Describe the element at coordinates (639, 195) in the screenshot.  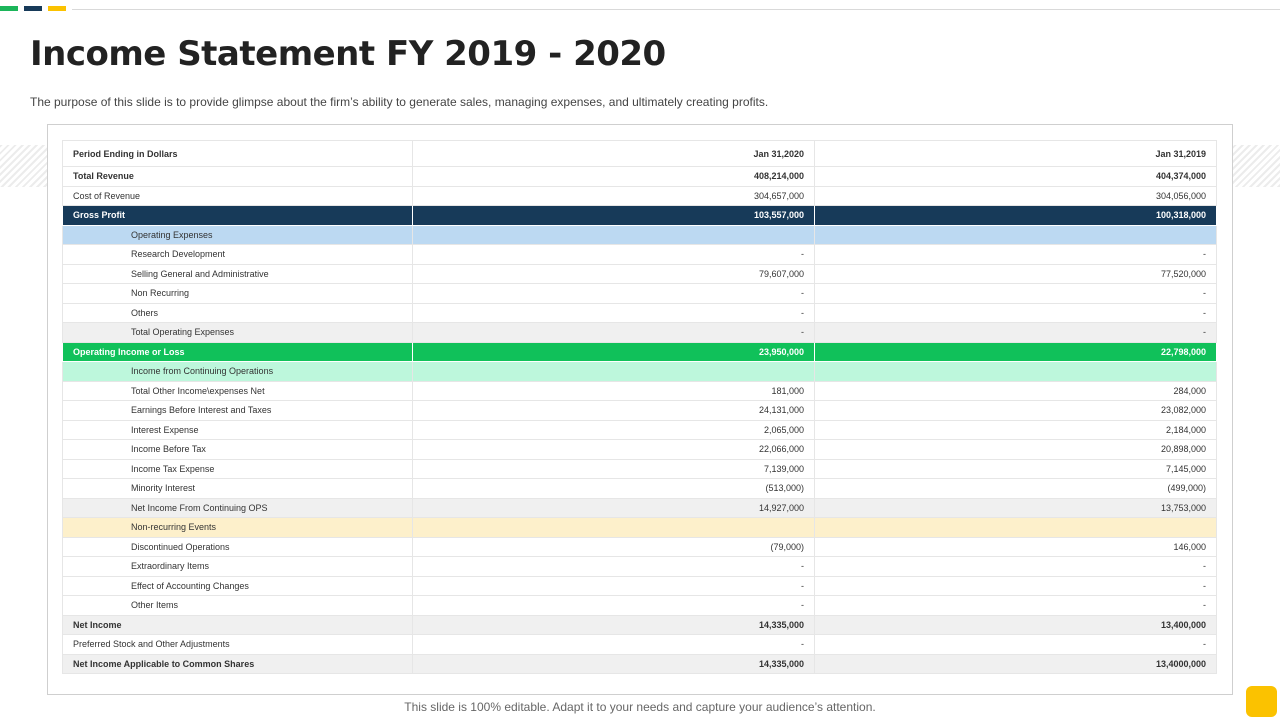
I see `row-cost-of-revenue: Cost of Revenue 304,657,000 304,056,000` at that location.